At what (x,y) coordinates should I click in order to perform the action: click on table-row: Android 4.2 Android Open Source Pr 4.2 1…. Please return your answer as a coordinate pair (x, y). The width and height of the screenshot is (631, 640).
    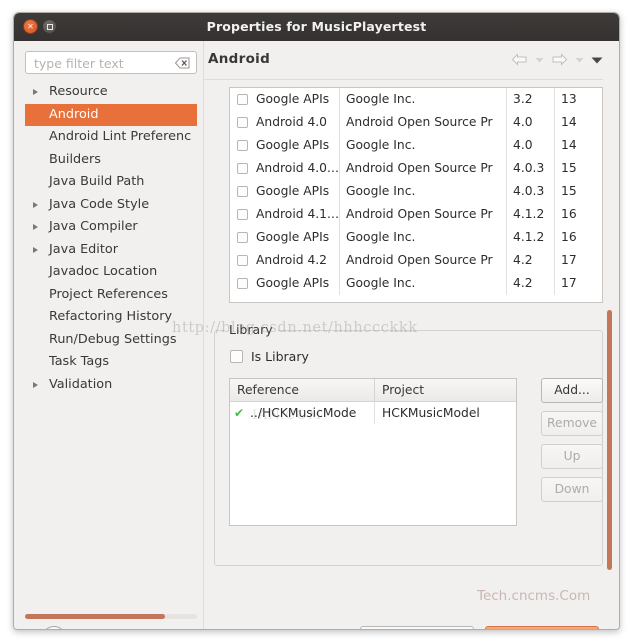
    Looking at the image, I should click on (416, 260).